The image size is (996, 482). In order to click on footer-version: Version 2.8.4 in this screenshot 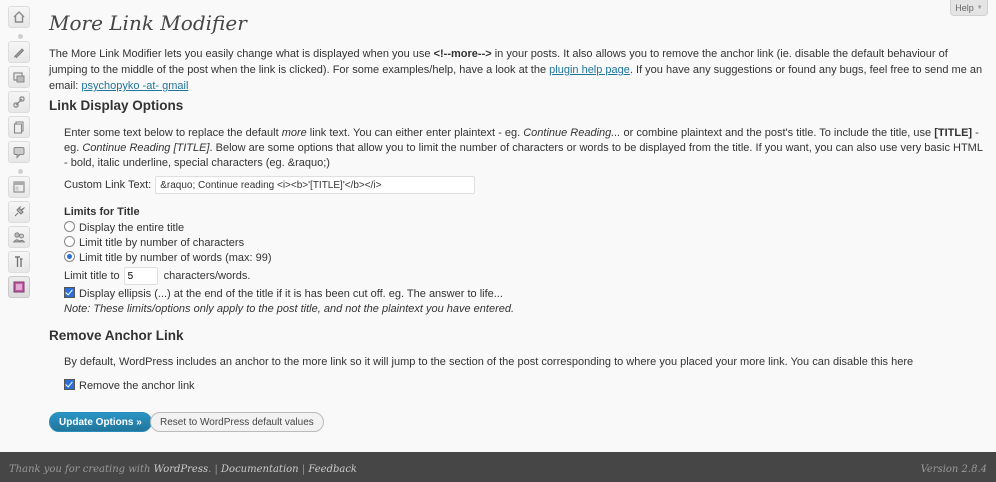, I will do `click(953, 469)`.